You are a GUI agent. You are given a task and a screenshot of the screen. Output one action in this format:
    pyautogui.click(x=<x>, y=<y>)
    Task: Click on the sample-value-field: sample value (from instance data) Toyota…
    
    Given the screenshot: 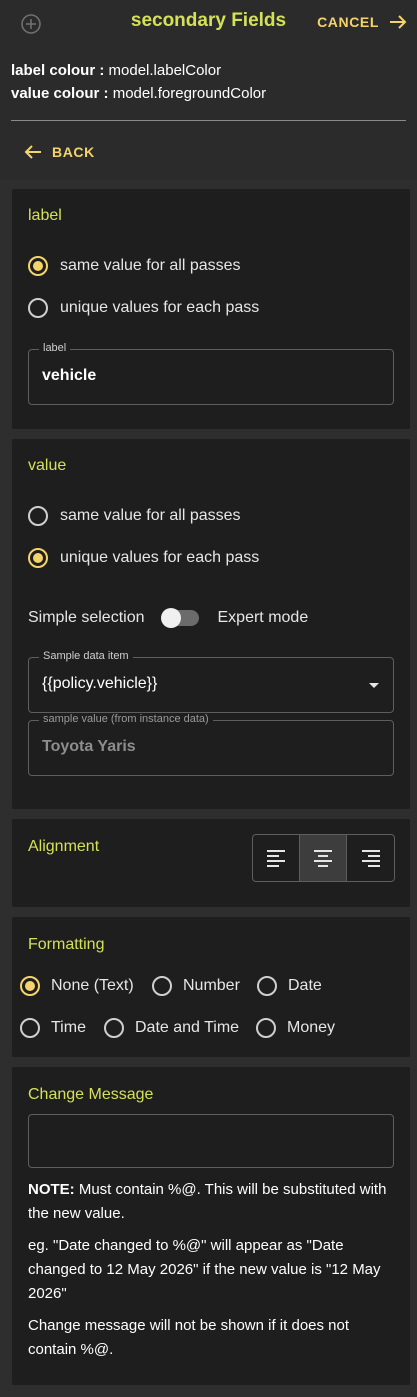 What is the action you would take?
    pyautogui.click(x=211, y=744)
    